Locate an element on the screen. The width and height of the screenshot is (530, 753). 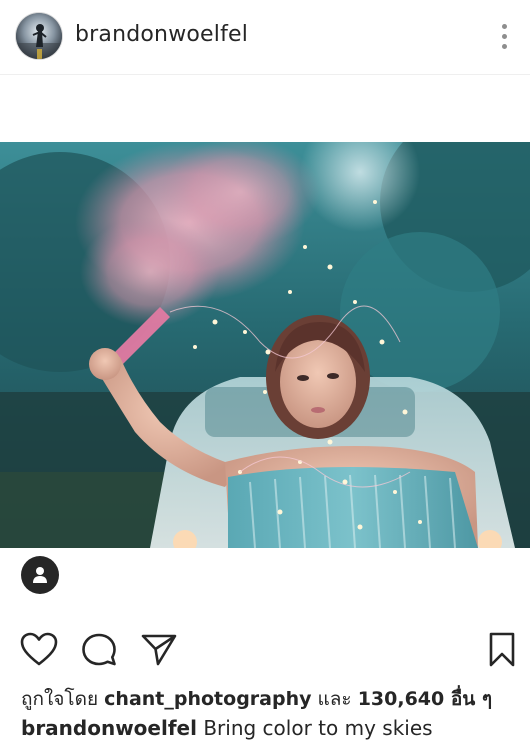
comment-button is located at coordinates (99, 650).